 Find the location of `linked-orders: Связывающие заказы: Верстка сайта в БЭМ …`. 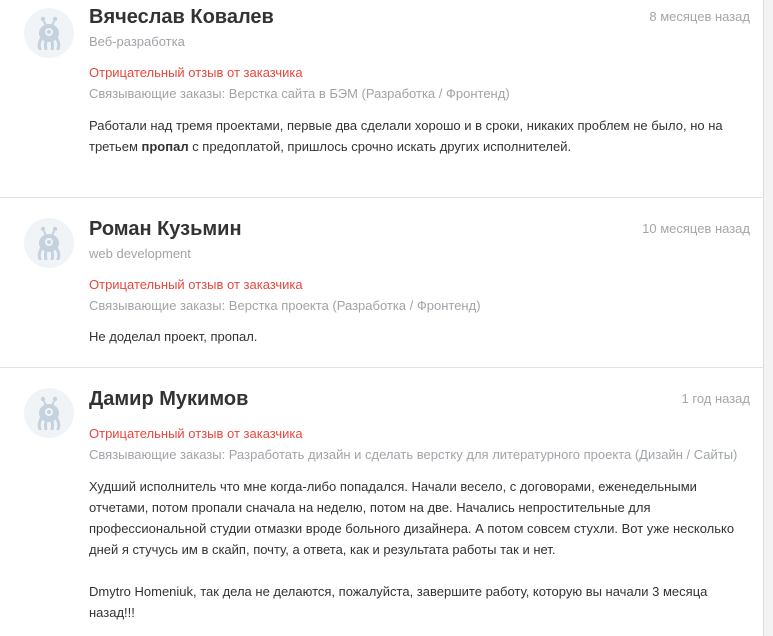

linked-orders: Связывающие заказы: Верстка сайта в БЭМ … is located at coordinates (299, 93).